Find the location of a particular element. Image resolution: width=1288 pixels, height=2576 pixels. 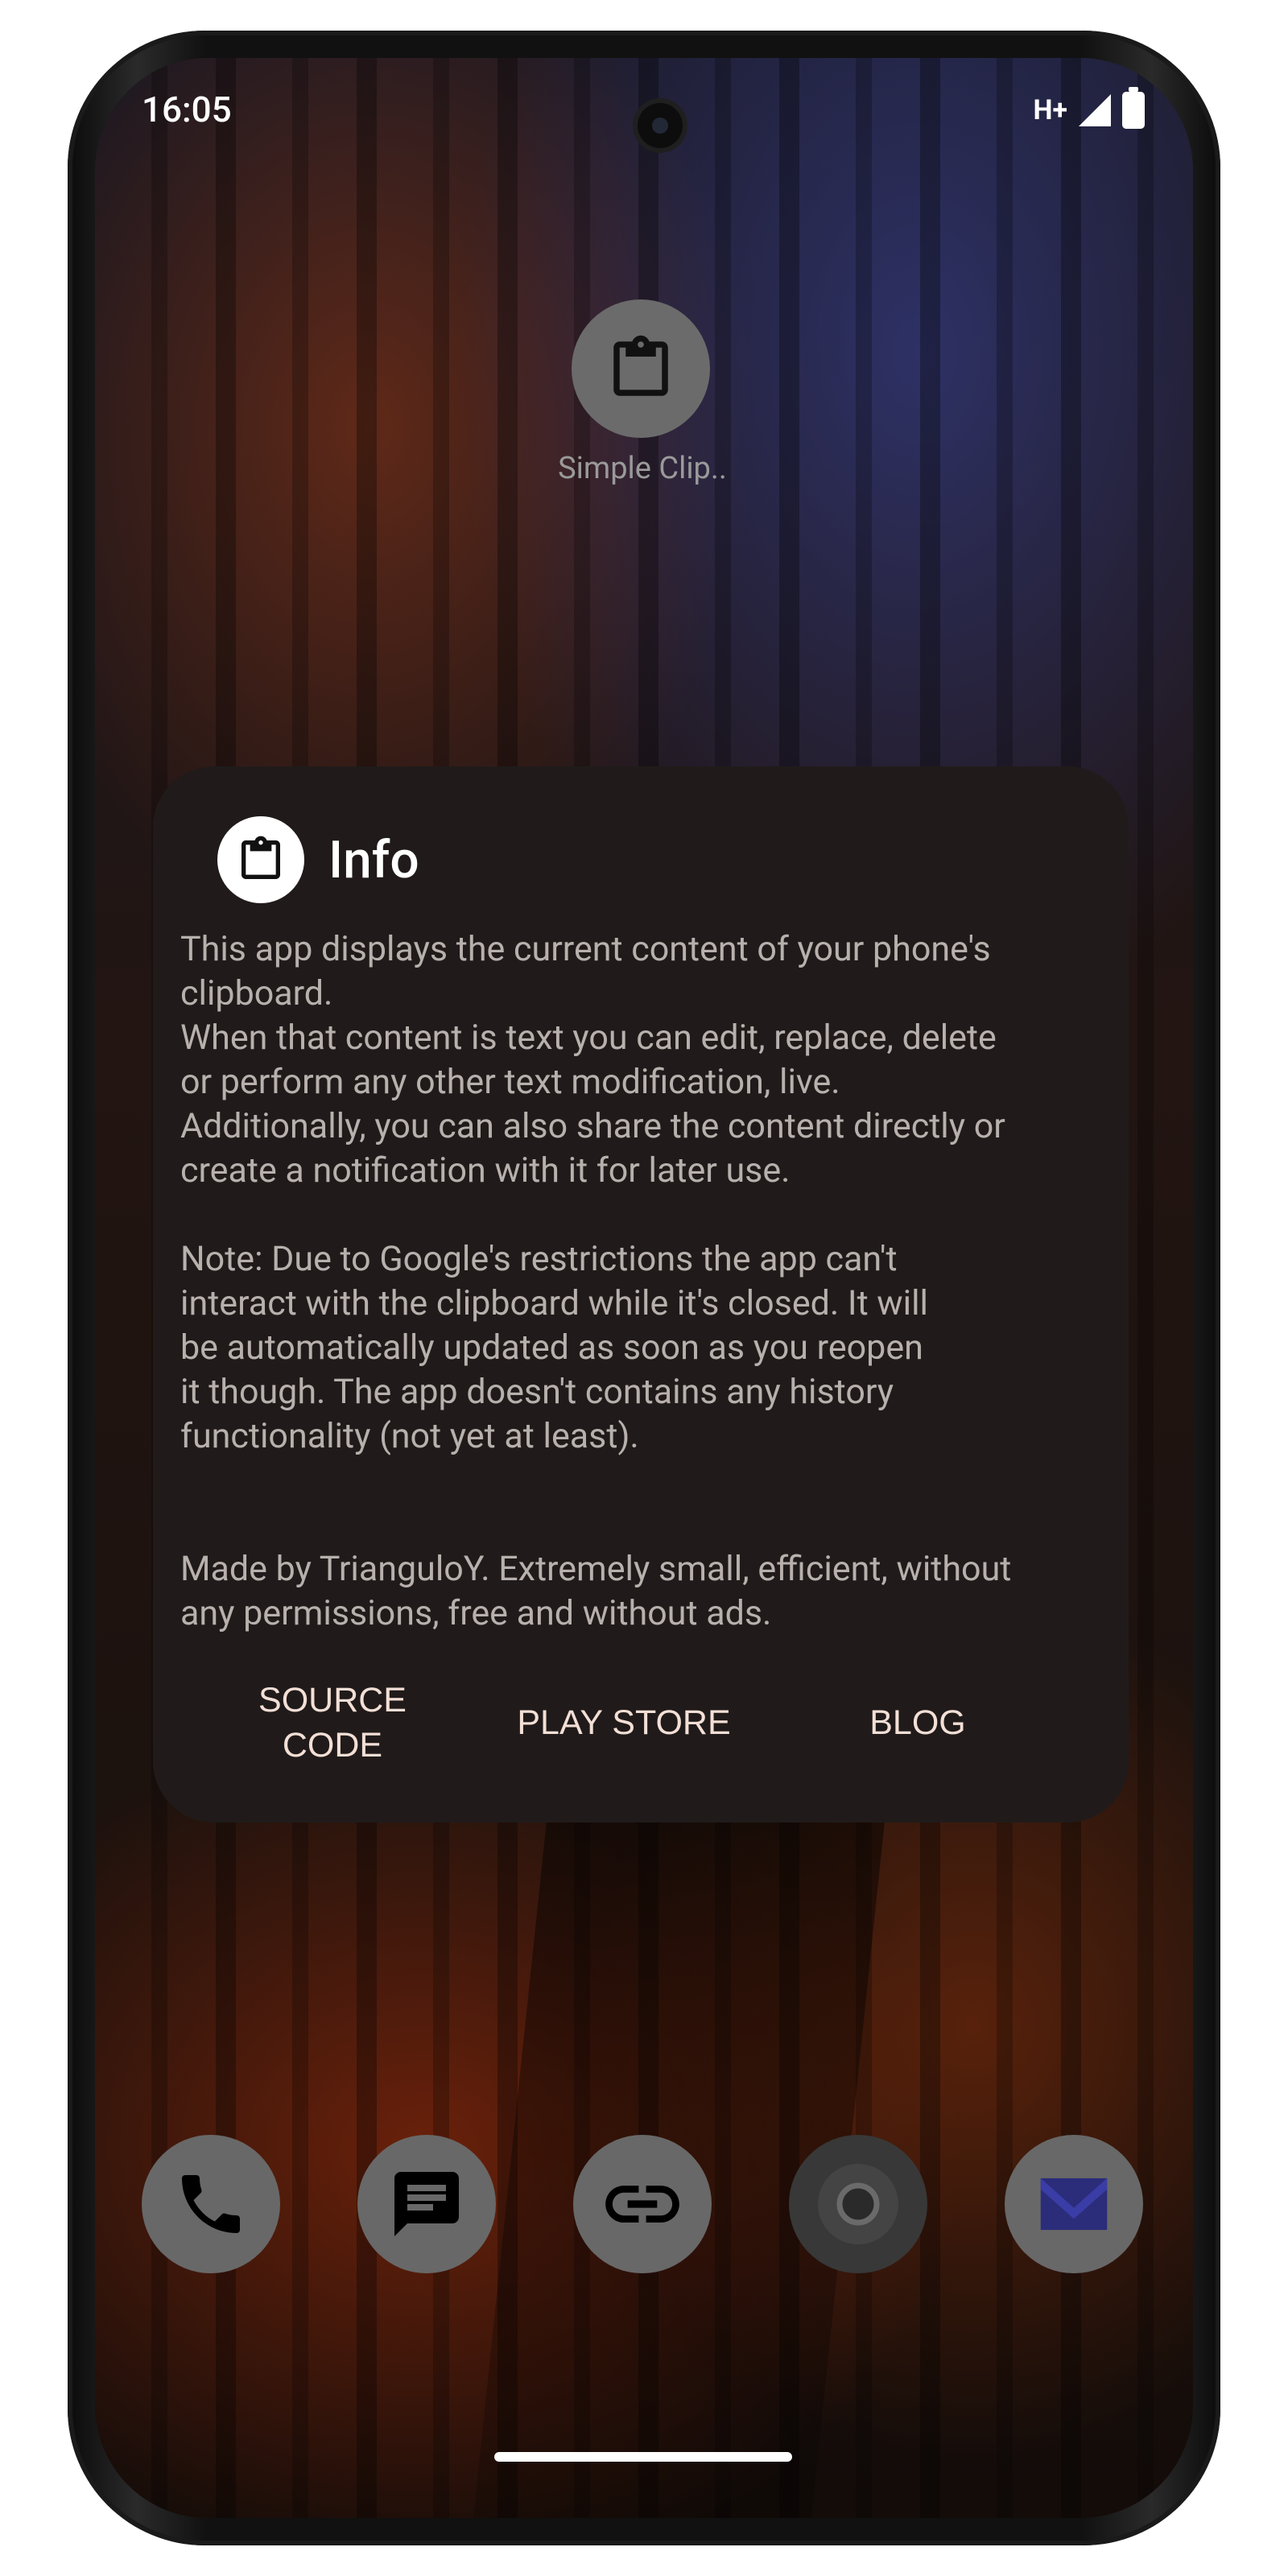

network-type: H+ is located at coordinates (1050, 110).